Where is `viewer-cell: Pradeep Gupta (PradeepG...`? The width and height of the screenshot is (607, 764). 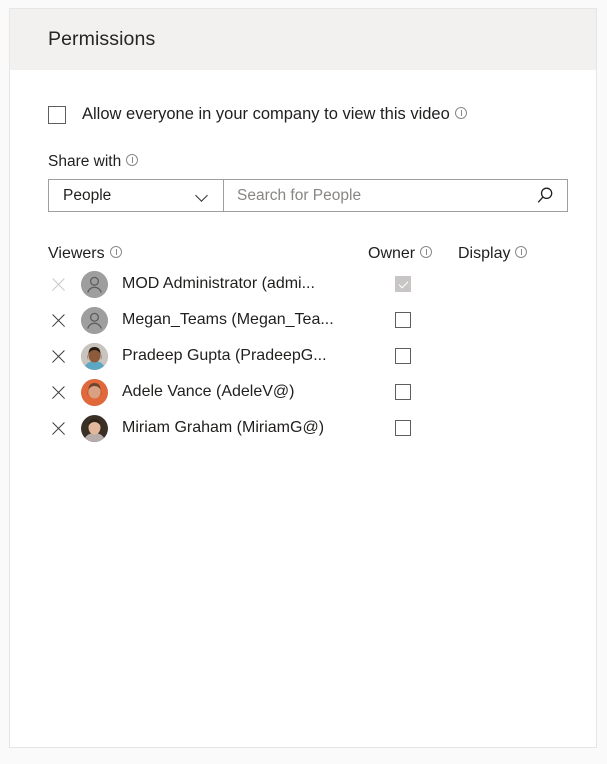
viewer-cell: Pradeep Gupta (PradeepG... is located at coordinates (208, 356).